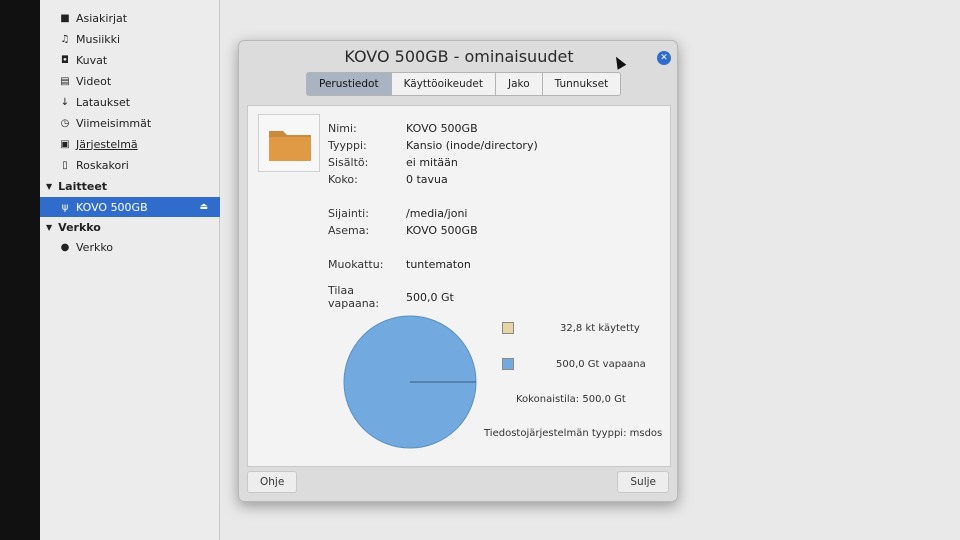  I want to click on sidebar-item-system: ▣ Järjestelmä, so click(130, 144).